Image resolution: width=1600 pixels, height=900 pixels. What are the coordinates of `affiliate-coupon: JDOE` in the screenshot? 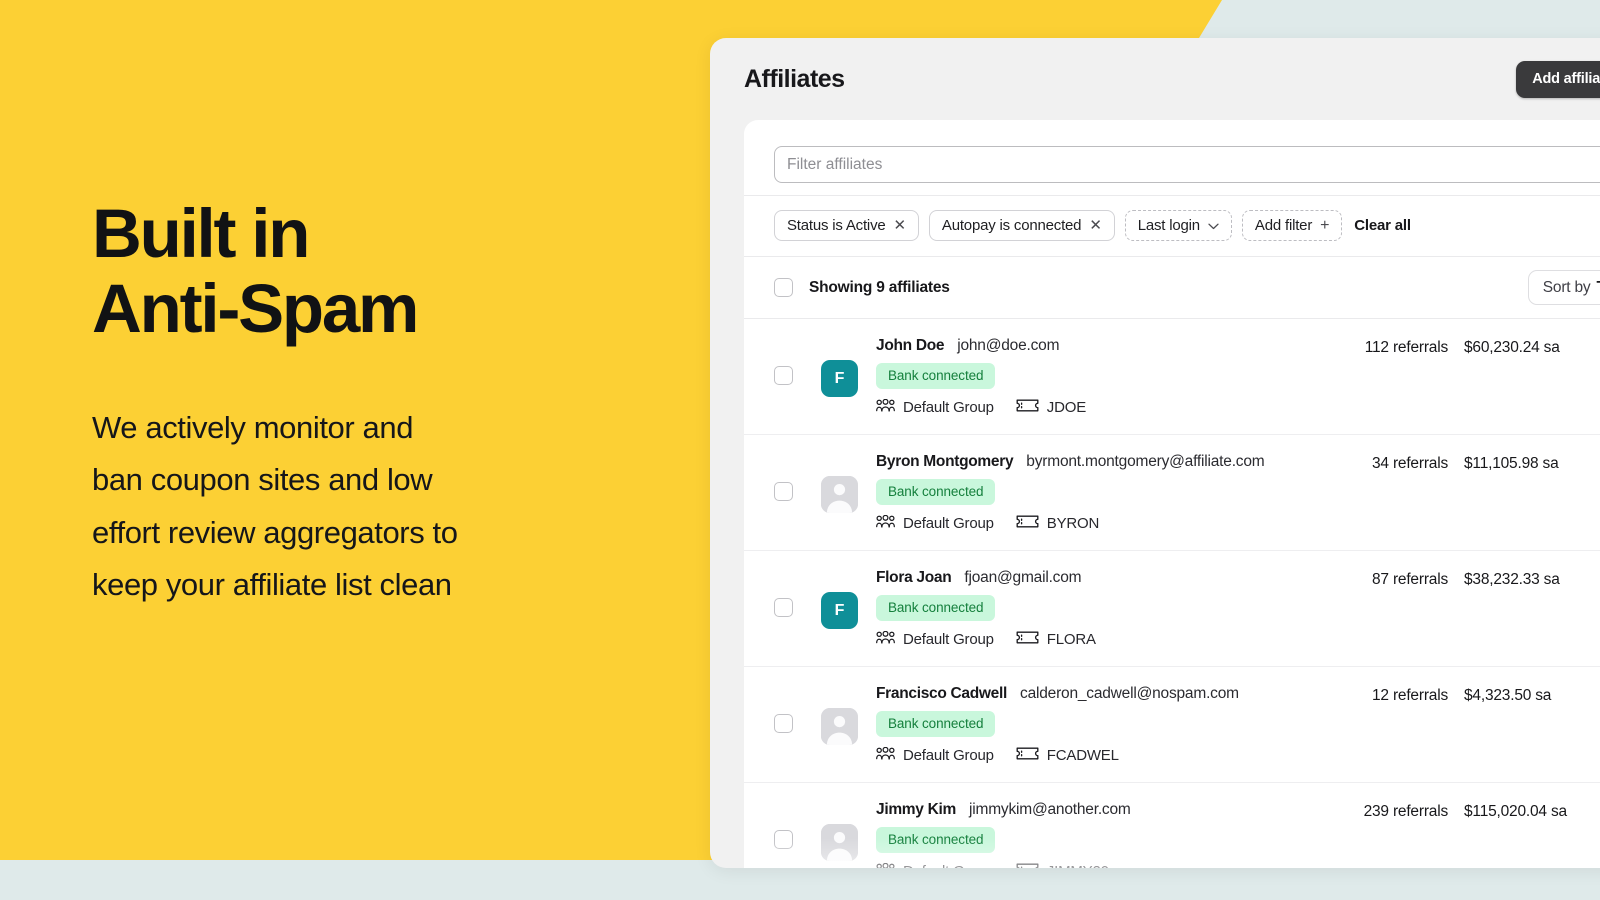 It's located at (1066, 407).